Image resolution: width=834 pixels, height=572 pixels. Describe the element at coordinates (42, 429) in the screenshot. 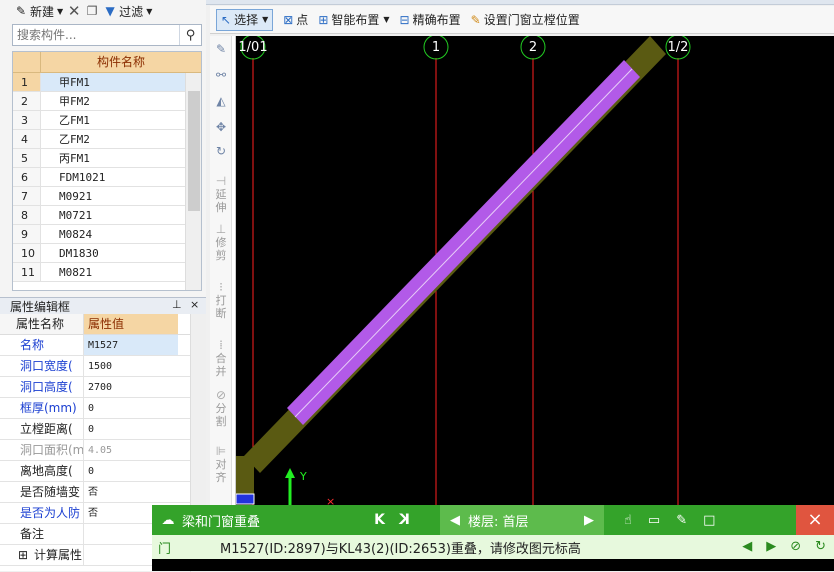

I see `property-name: 立樘距离(` at that location.